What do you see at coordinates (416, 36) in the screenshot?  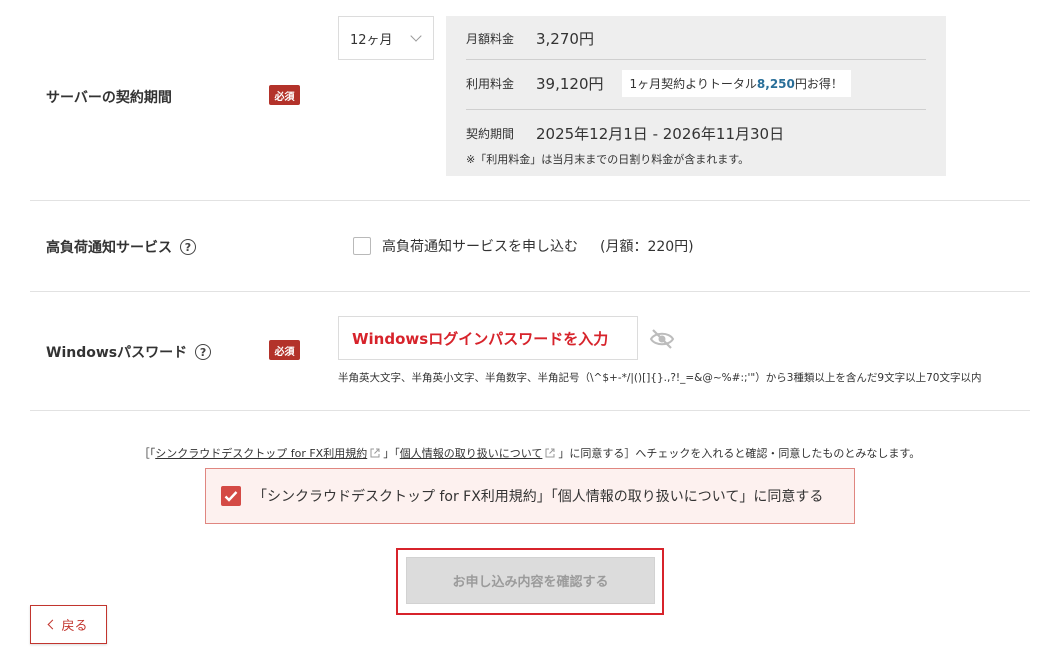 I see `chevron-down-icon` at bounding box center [416, 36].